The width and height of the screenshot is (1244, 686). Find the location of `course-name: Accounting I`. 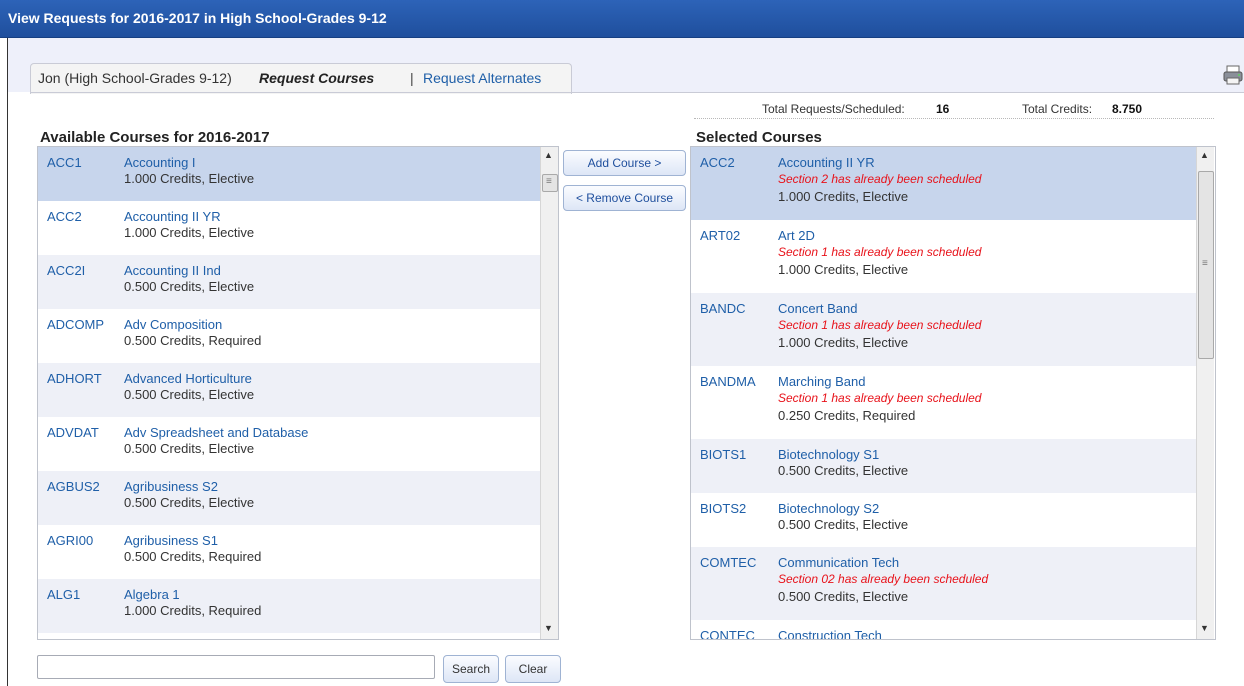

course-name: Accounting I is located at coordinates (160, 162).